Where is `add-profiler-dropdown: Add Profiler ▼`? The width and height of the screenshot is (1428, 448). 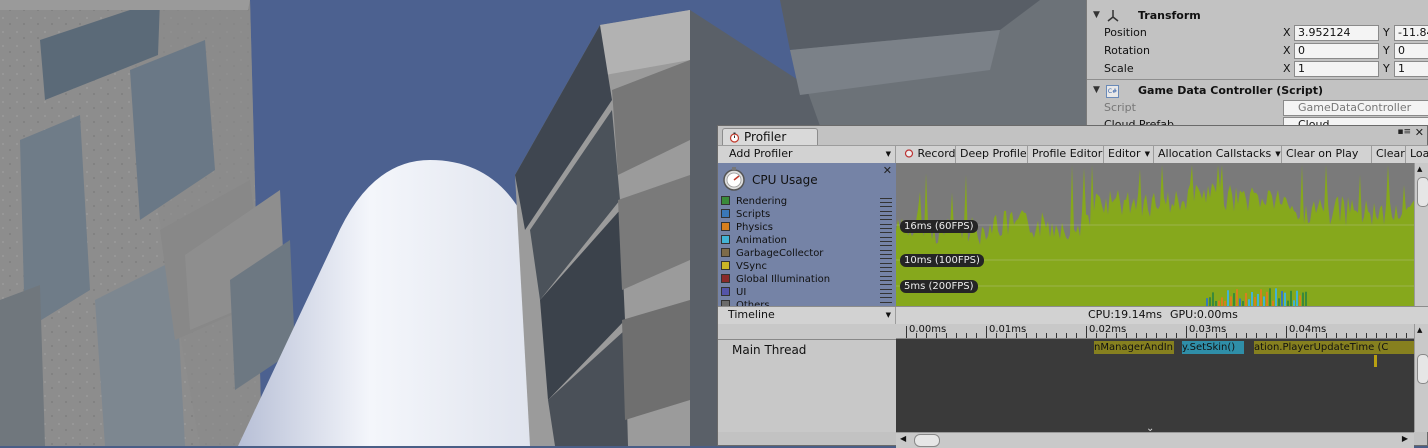
add-profiler-dropdown: Add Profiler ▼ is located at coordinates (807, 154).